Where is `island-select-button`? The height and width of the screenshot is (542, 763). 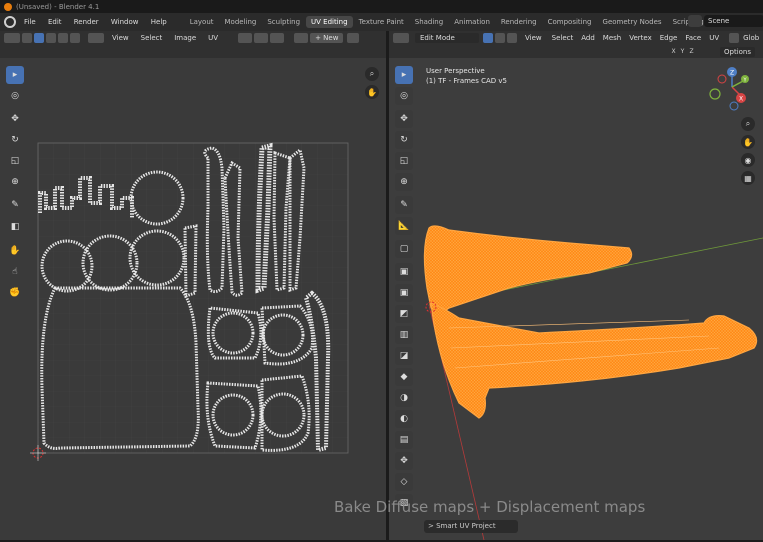
island-select-button is located at coordinates (75, 38).